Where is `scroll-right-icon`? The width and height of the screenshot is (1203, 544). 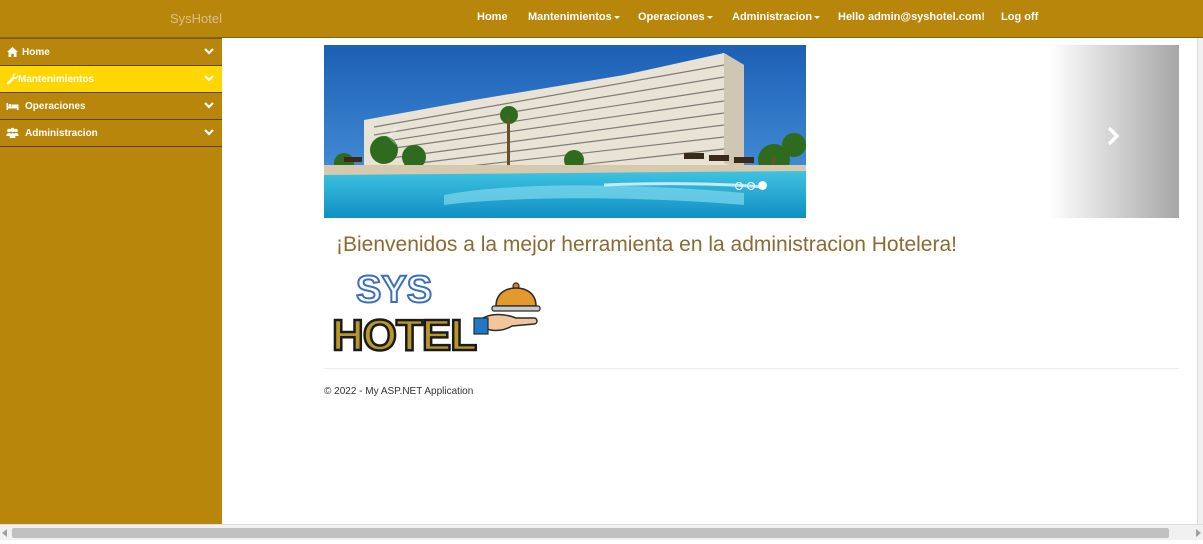 scroll-right-icon is located at coordinates (1198, 533).